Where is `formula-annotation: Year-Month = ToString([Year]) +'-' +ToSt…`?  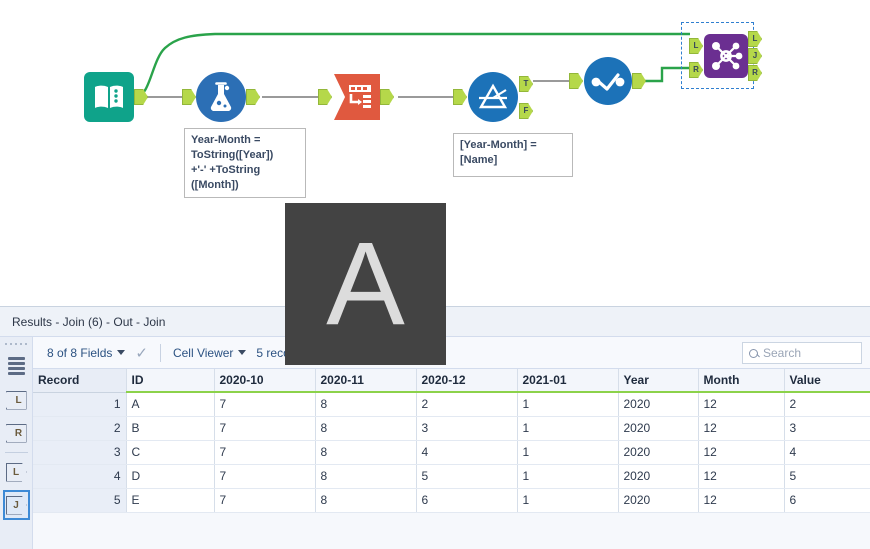
formula-annotation: Year-Month = ToString([Year]) +'-' +ToSt… is located at coordinates (245, 163).